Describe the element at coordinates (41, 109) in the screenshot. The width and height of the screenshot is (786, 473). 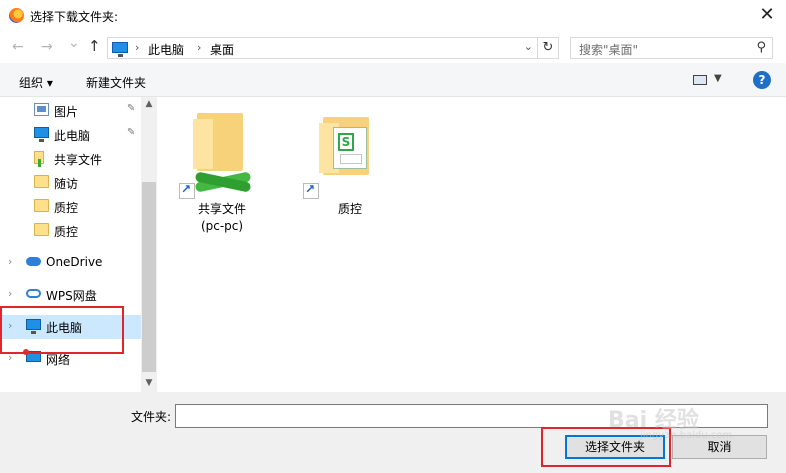
I see `pictures-icon` at that location.